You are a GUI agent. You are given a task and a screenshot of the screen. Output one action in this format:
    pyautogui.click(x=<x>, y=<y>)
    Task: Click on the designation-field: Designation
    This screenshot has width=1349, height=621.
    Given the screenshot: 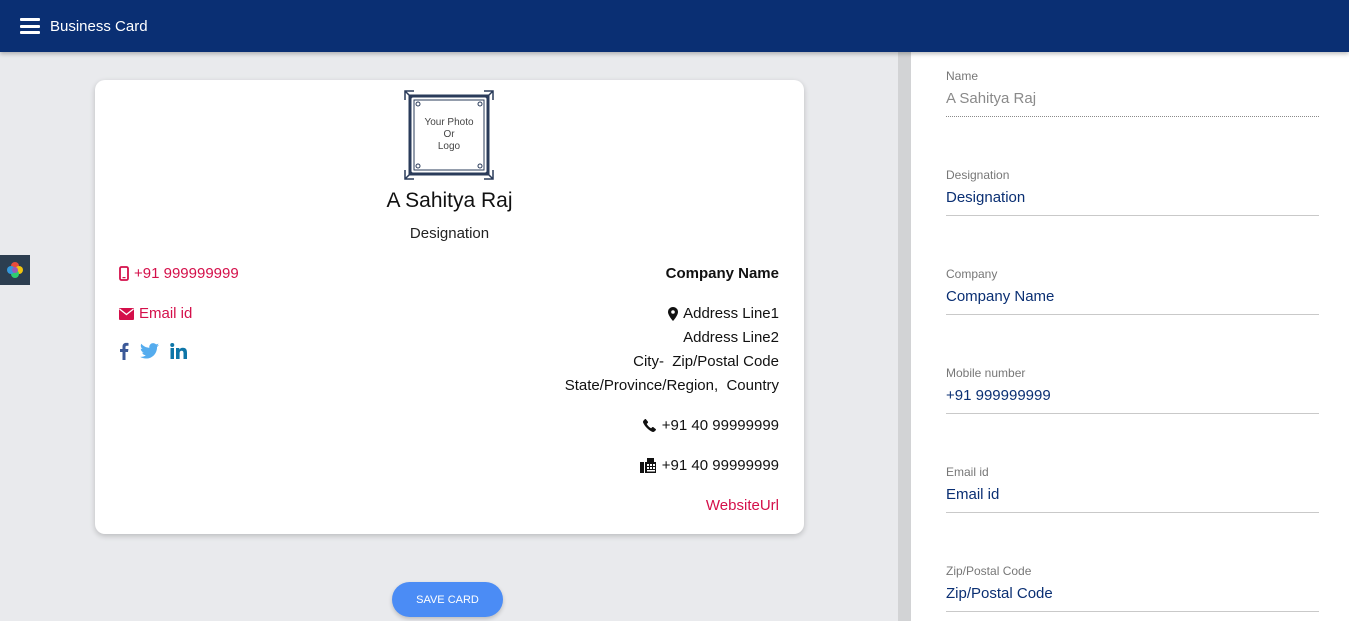 What is the action you would take?
    pyautogui.click(x=1132, y=193)
    